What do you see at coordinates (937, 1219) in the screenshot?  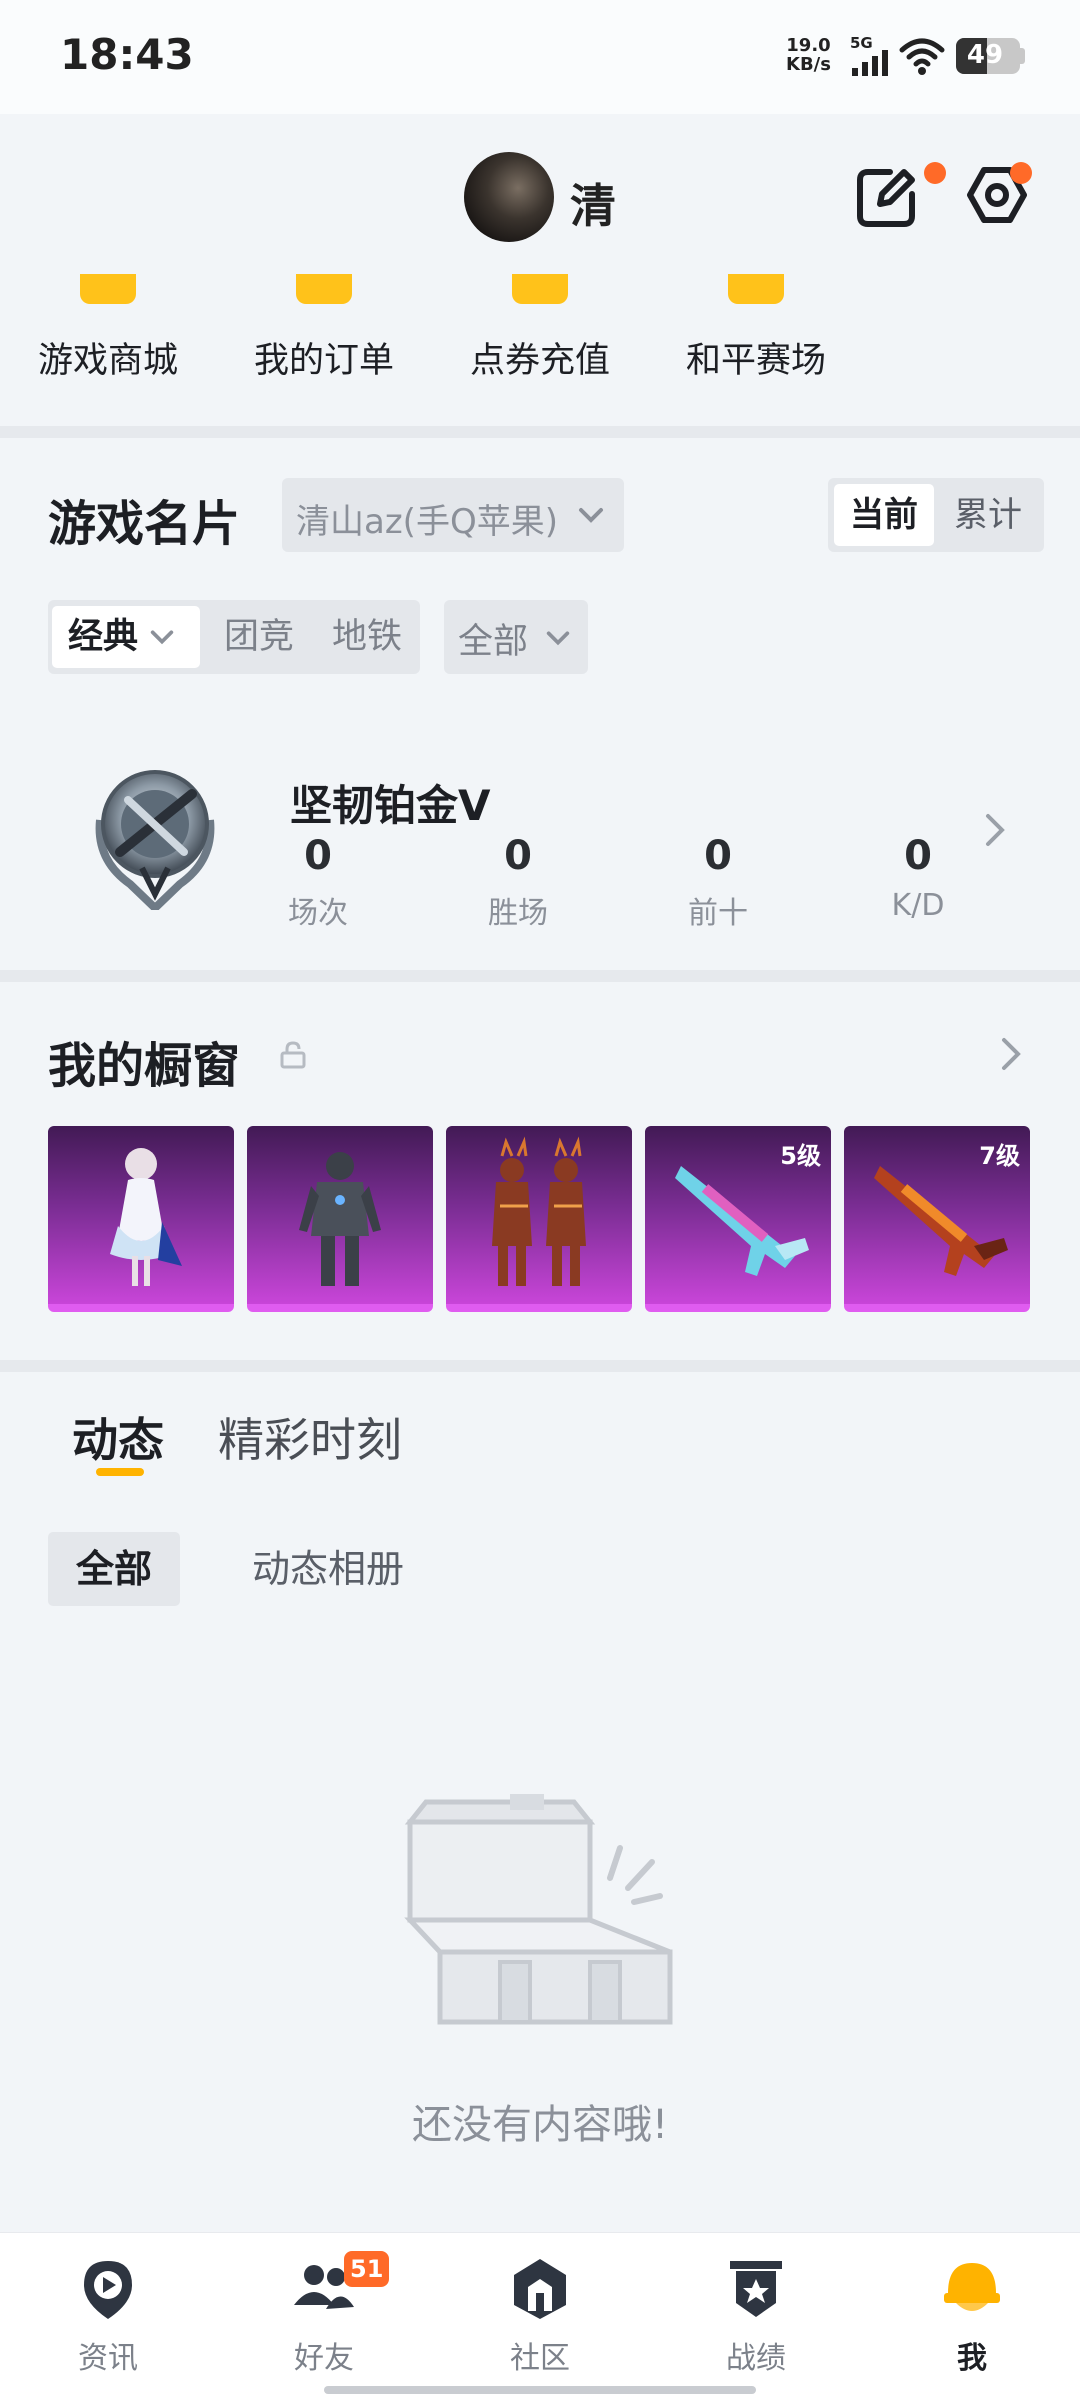 I see `showcase-item: 7级` at bounding box center [937, 1219].